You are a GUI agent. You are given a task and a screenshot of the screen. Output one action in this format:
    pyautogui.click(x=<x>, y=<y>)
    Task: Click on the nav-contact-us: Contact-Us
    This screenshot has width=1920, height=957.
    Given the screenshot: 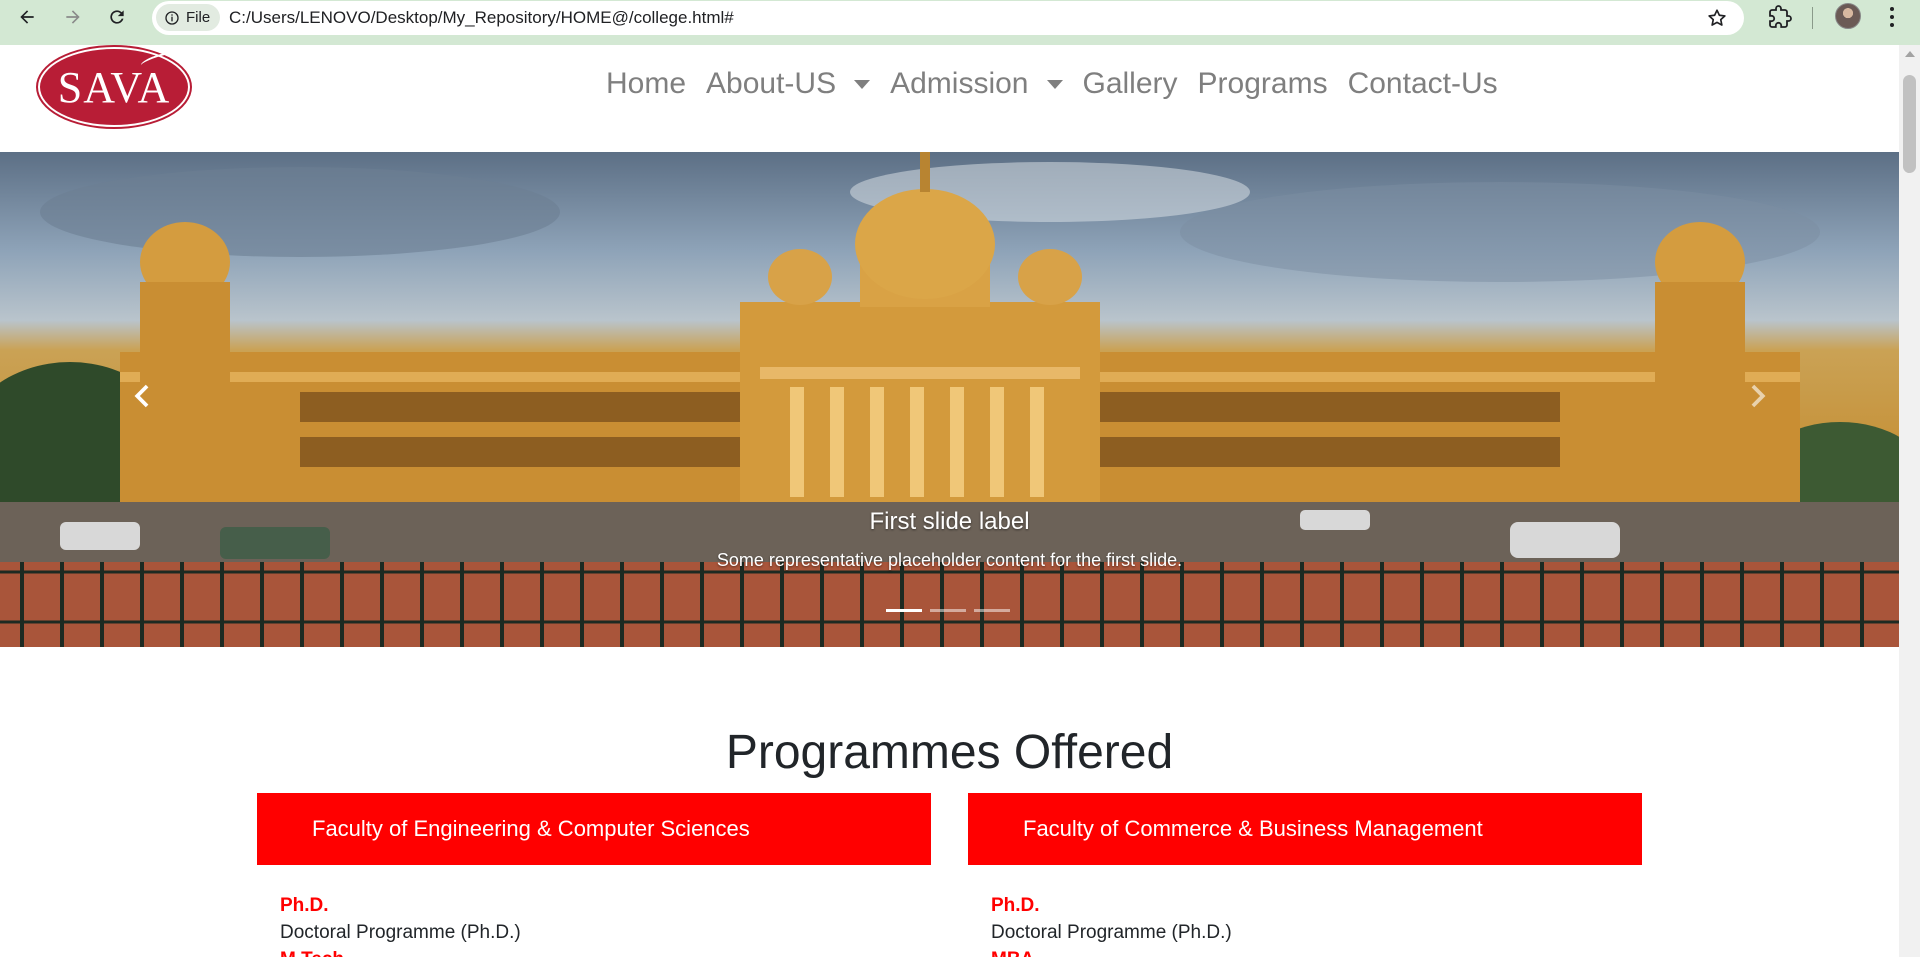 What is the action you would take?
    pyautogui.click(x=1423, y=84)
    